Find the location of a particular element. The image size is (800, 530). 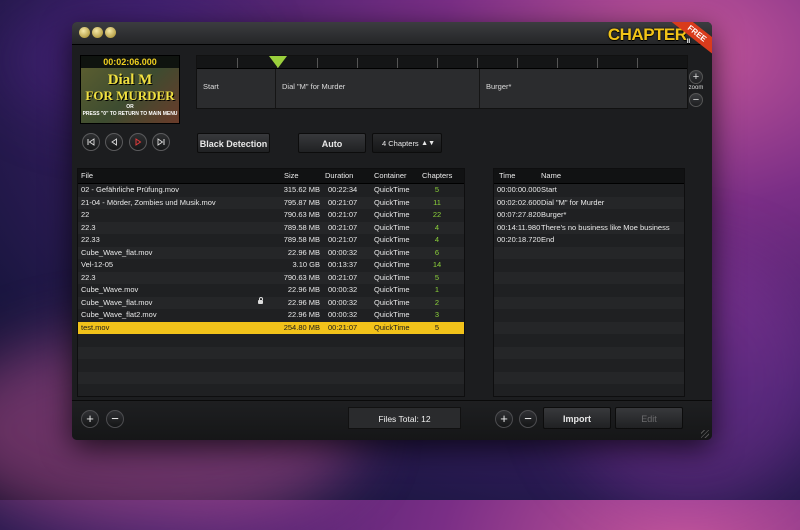

close-button is located at coordinates (84, 32).